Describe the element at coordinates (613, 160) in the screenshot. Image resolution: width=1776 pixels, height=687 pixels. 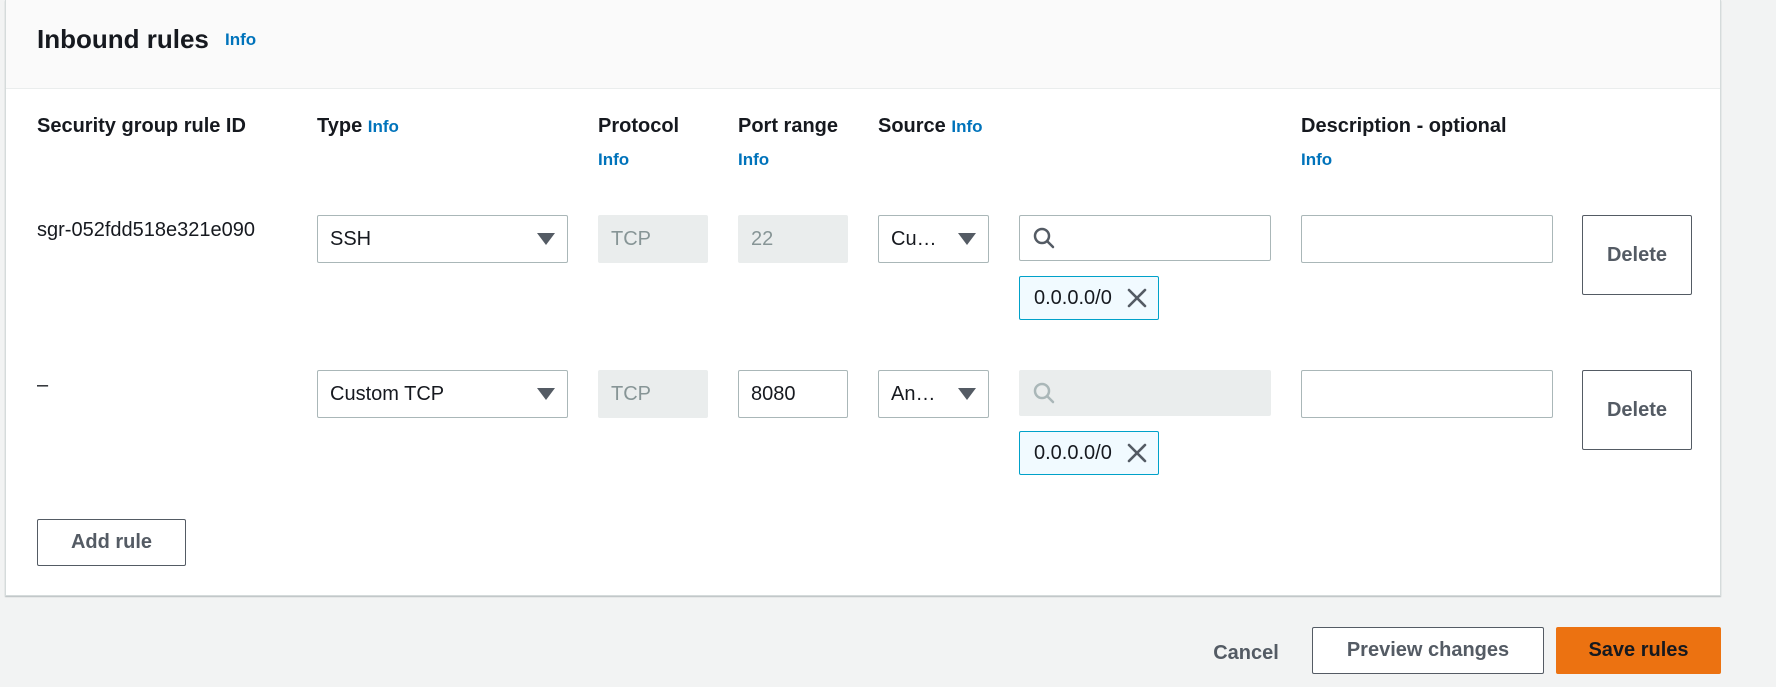
I see `protocol-info-link: Info` at that location.